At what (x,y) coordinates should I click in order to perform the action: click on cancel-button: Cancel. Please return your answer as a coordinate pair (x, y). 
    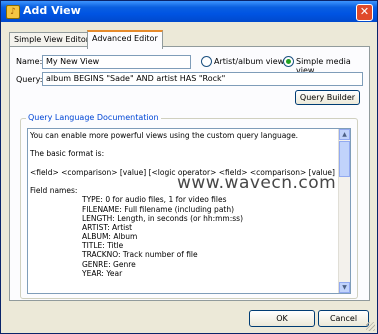
    Looking at the image, I should click on (343, 318).